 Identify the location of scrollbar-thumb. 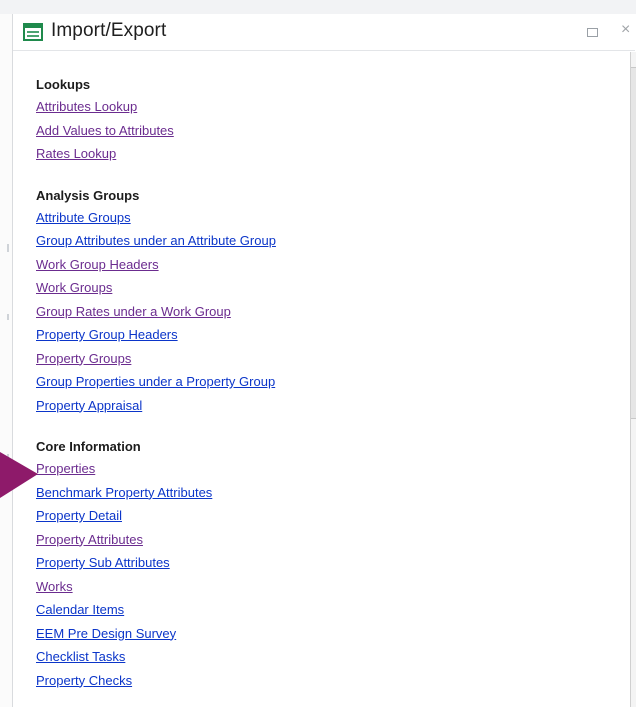
(633, 243).